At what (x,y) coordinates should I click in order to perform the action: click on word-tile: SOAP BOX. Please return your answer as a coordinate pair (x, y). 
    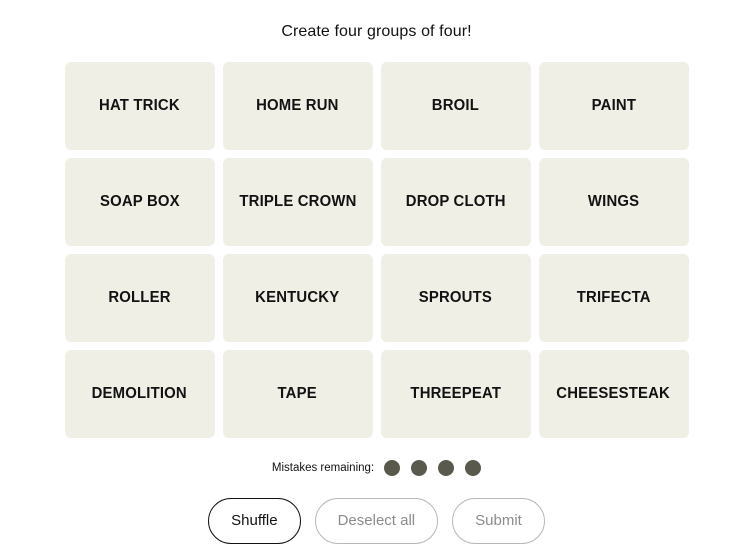
    Looking at the image, I should click on (139, 202).